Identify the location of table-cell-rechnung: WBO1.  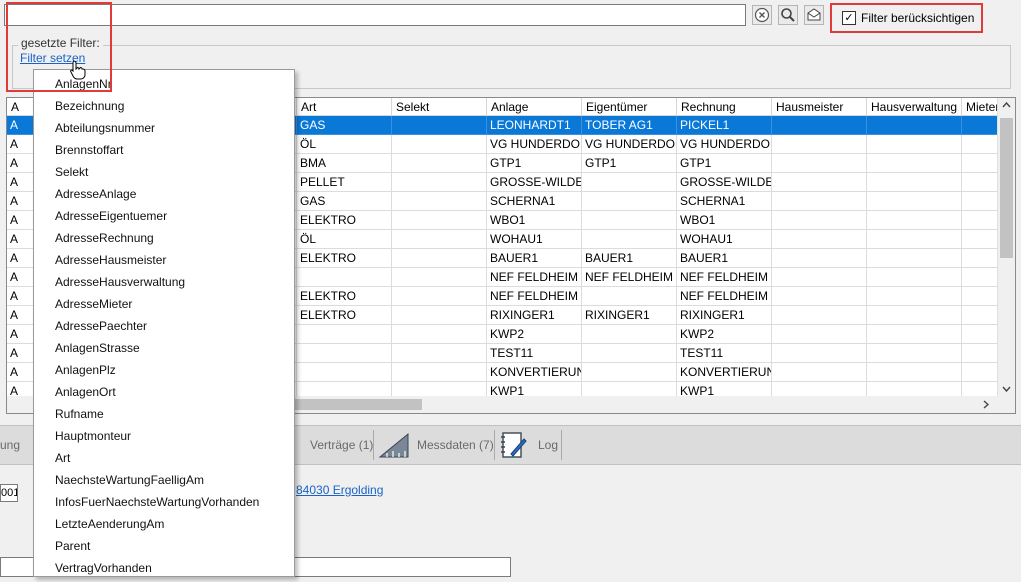
(724, 220).